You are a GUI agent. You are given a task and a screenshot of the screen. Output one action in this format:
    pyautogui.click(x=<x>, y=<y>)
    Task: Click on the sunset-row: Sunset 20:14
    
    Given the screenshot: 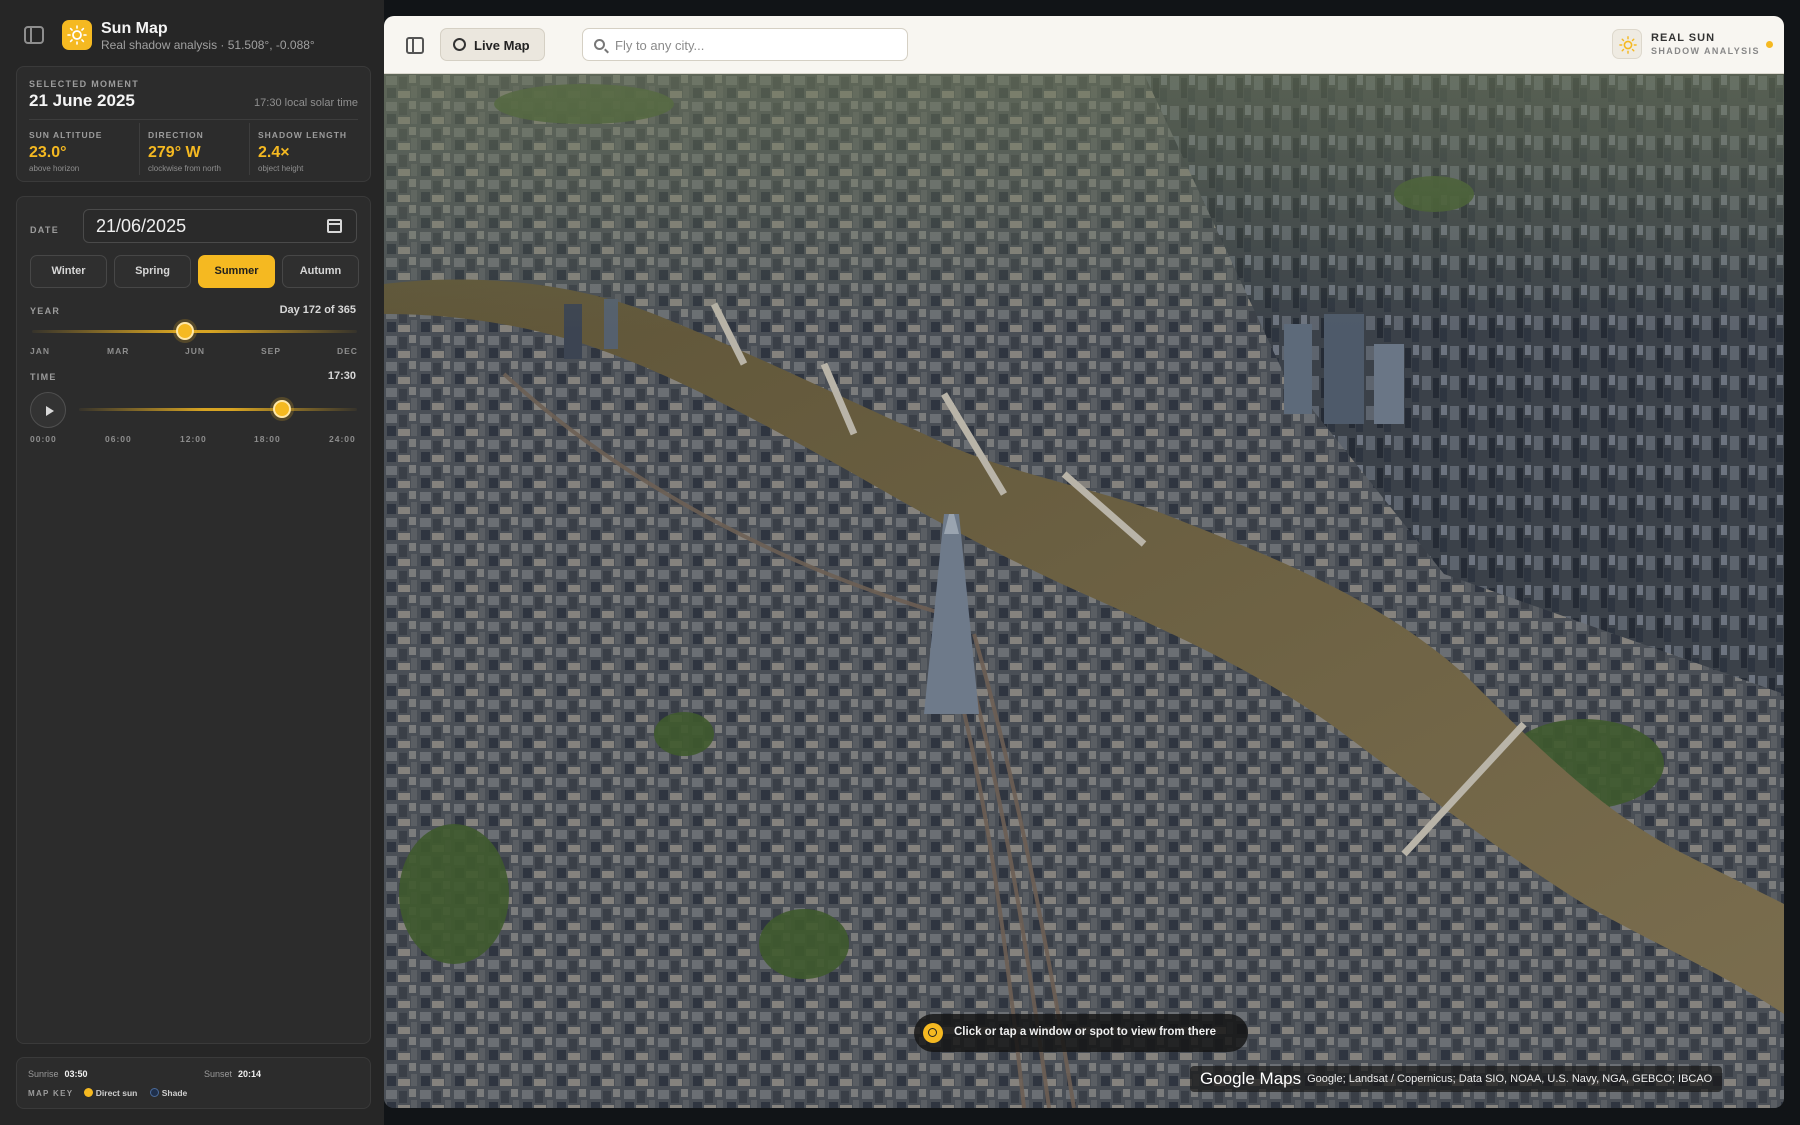 What is the action you would take?
    pyautogui.click(x=232, y=1074)
    